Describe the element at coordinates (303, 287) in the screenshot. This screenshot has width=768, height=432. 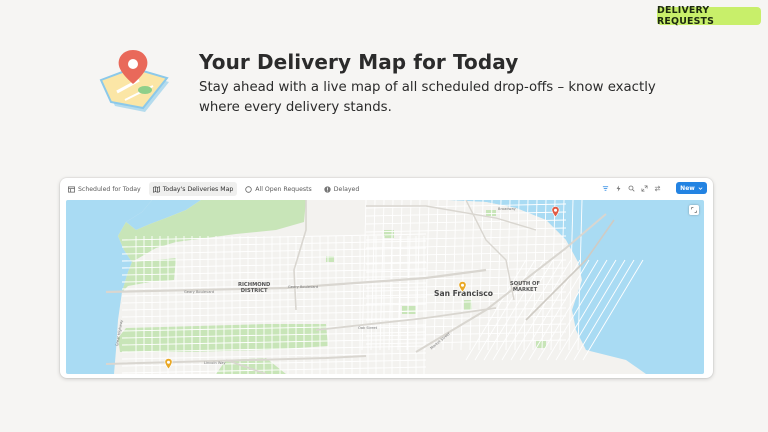
I see `map-label-geary-east: Geary Boulevard` at that location.